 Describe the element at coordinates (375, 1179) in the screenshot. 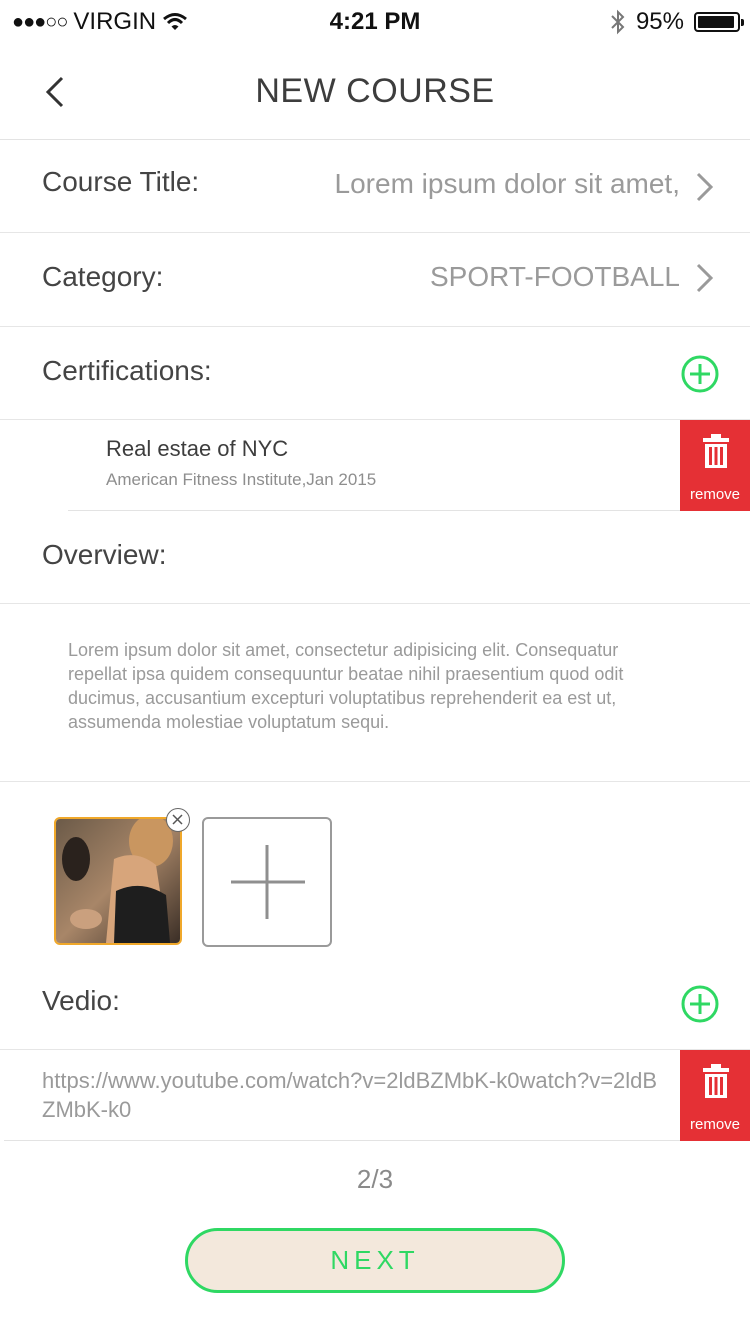

I see `page-indicator: 2/3` at that location.